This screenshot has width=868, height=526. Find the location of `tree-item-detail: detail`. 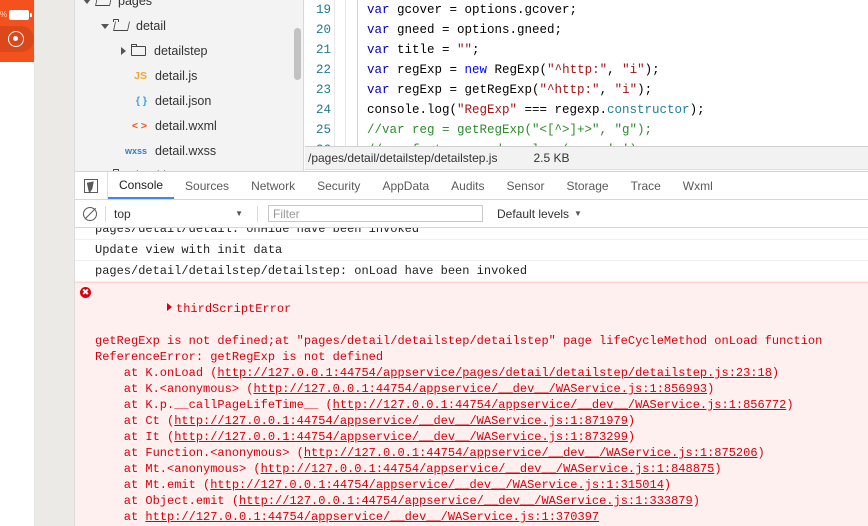

tree-item-detail: detail is located at coordinates (189, 25).